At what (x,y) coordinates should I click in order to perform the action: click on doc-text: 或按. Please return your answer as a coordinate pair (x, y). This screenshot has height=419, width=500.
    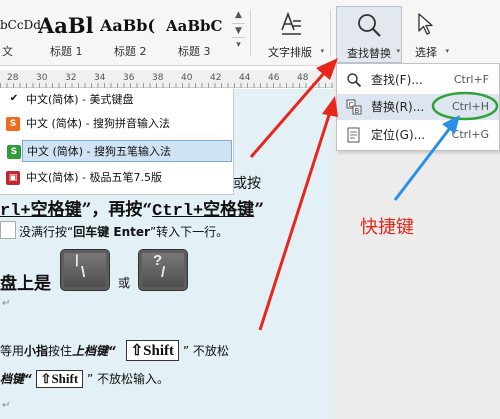
    Looking at the image, I should click on (247, 184).